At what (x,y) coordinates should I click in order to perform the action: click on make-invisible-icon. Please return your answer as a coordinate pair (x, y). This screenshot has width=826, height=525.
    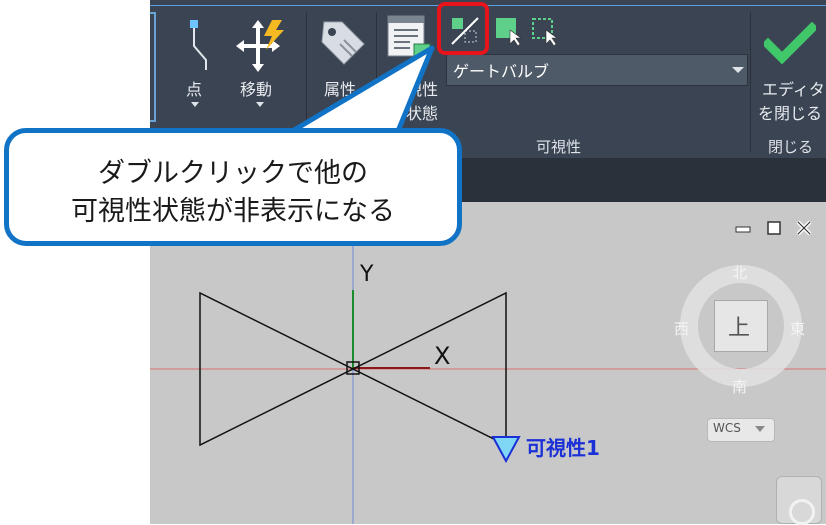
    Looking at the image, I should click on (545, 31).